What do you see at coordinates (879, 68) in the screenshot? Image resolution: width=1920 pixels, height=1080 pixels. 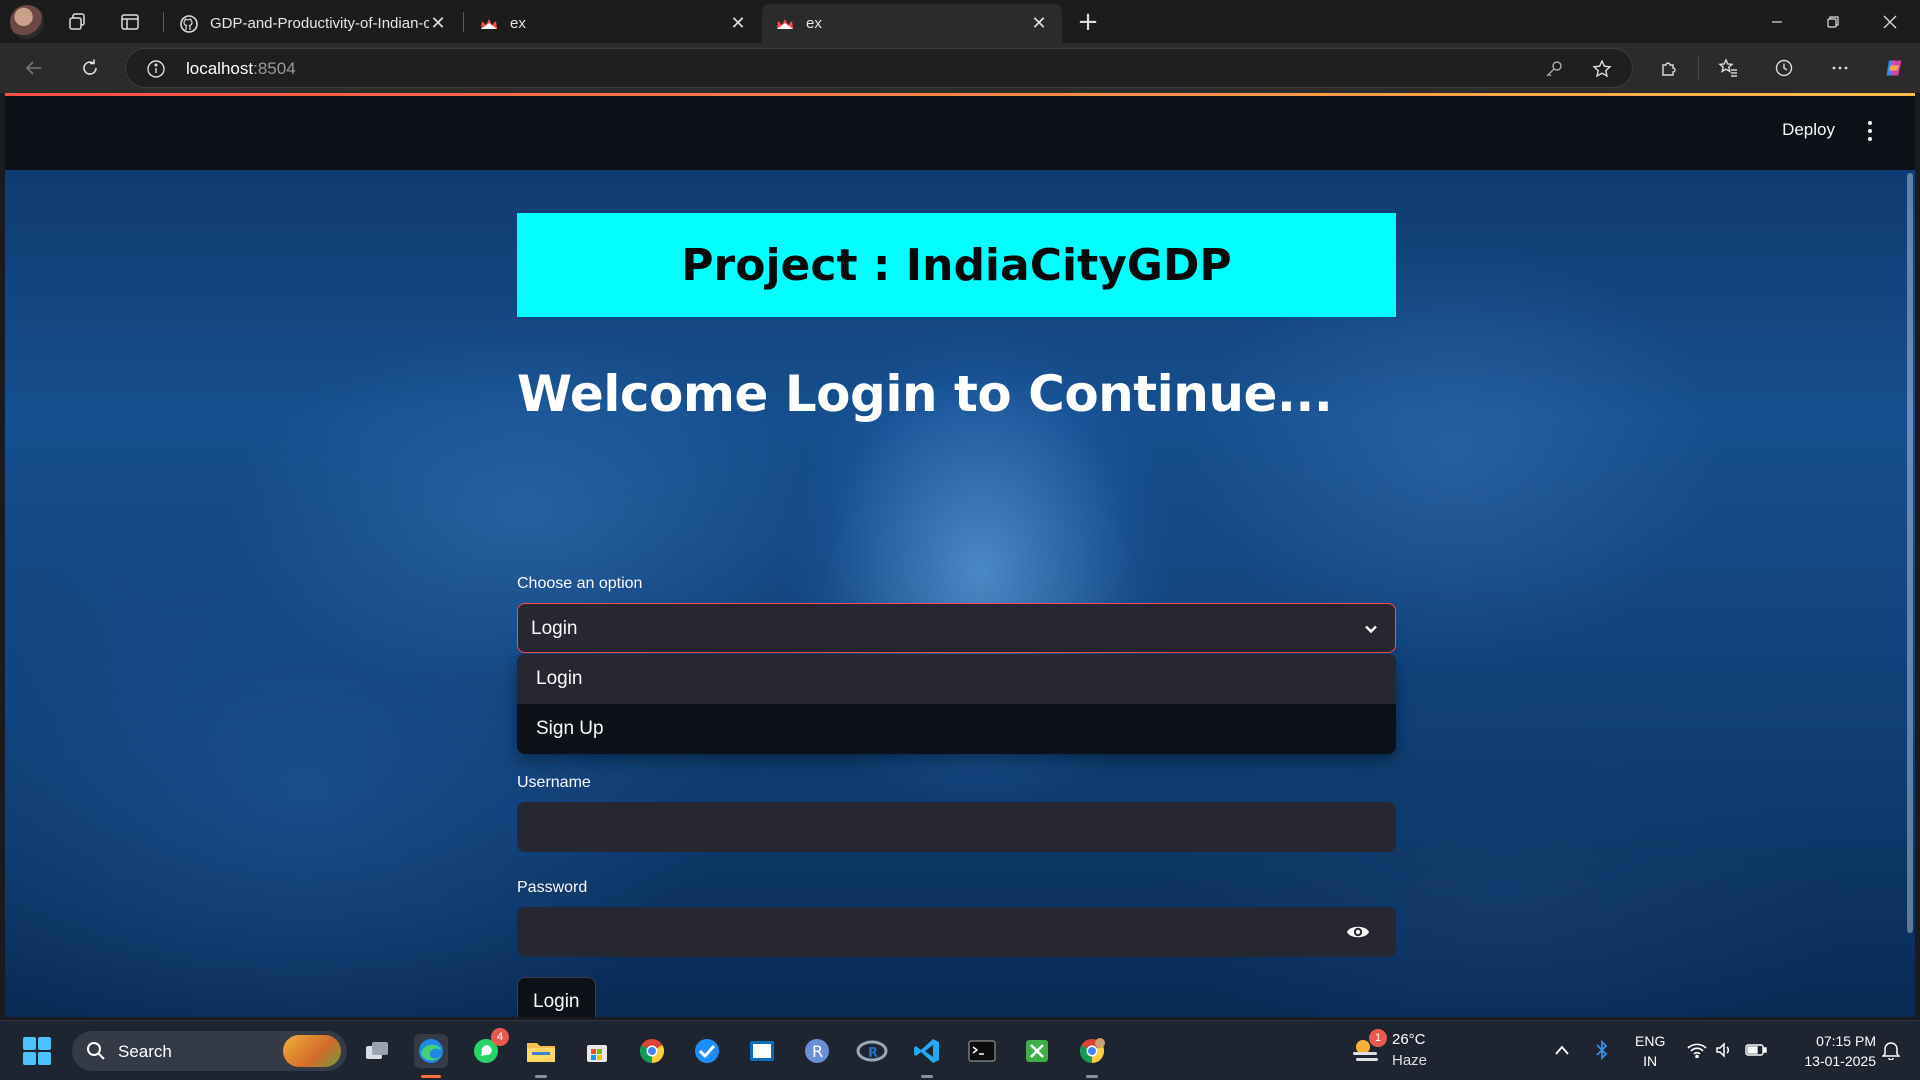 I see `address-bar: localhost:8504` at bounding box center [879, 68].